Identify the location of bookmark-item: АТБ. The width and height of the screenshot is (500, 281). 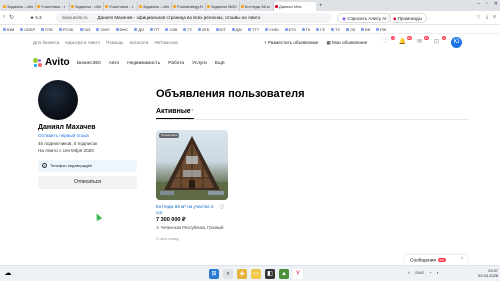
(203, 29).